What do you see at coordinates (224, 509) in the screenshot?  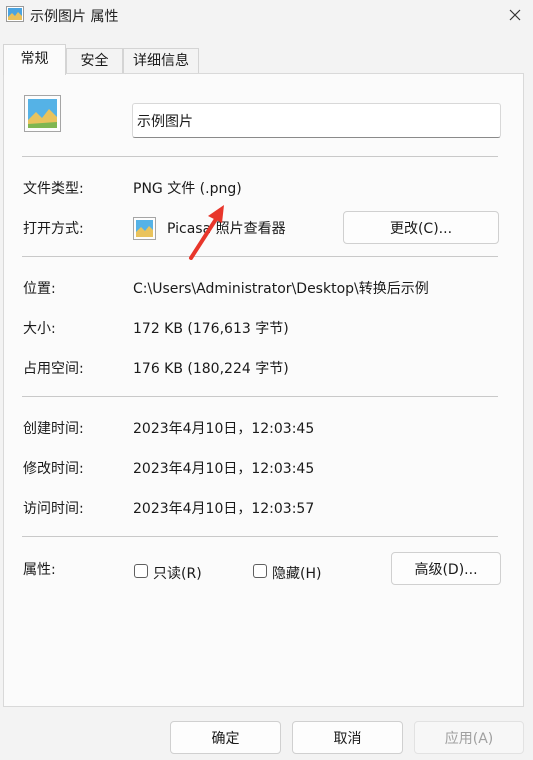 I see `accessed-value: 2023年4月10日，12:03:57` at bounding box center [224, 509].